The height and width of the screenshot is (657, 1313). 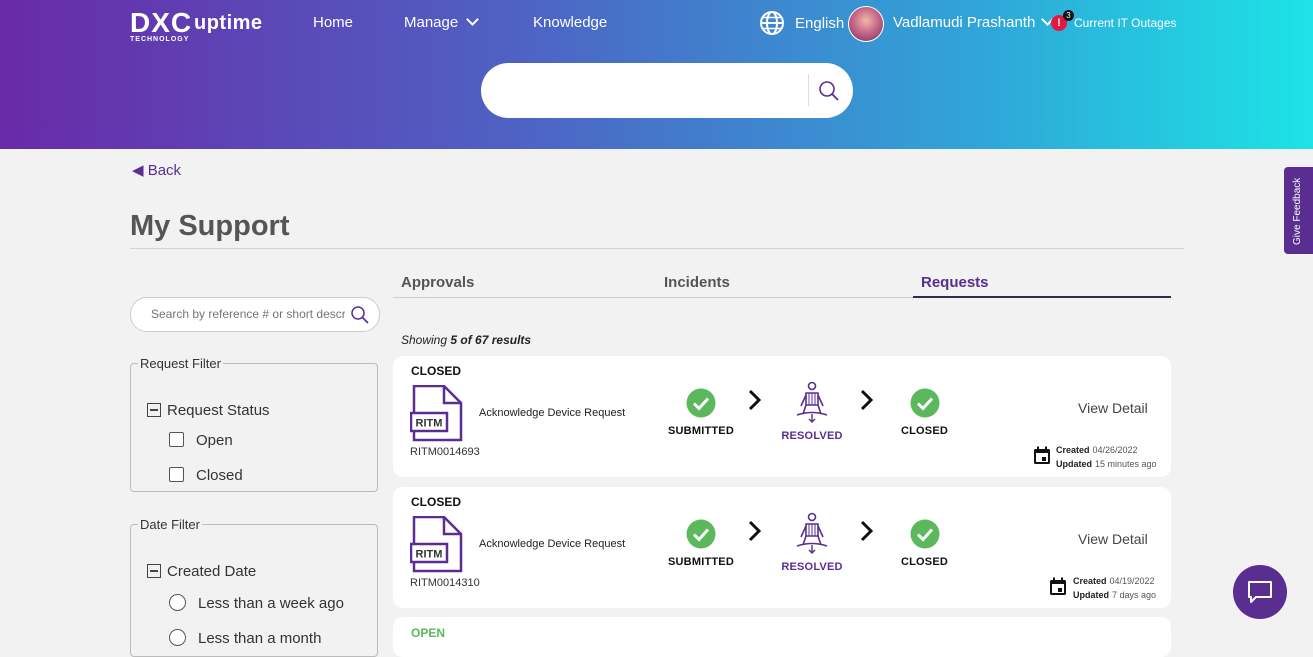 What do you see at coordinates (177, 602) in the screenshot?
I see `radio-week` at bounding box center [177, 602].